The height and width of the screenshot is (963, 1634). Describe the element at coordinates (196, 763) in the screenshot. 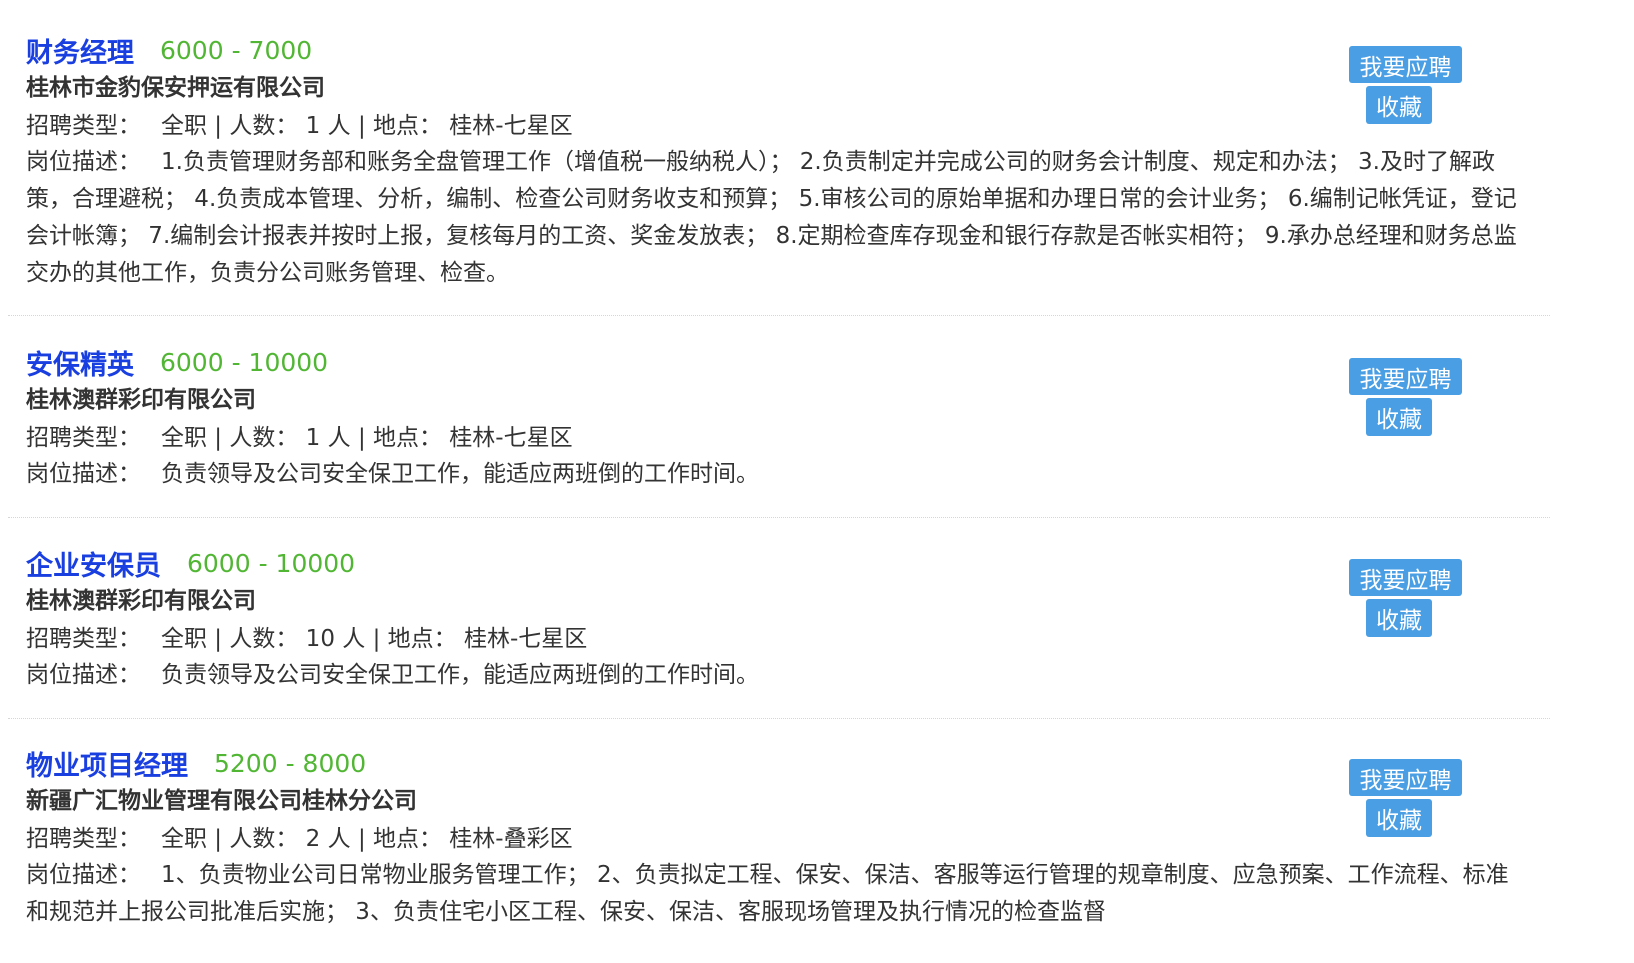

I see `job-header: 物业项目经理 5200 - 8000` at that location.